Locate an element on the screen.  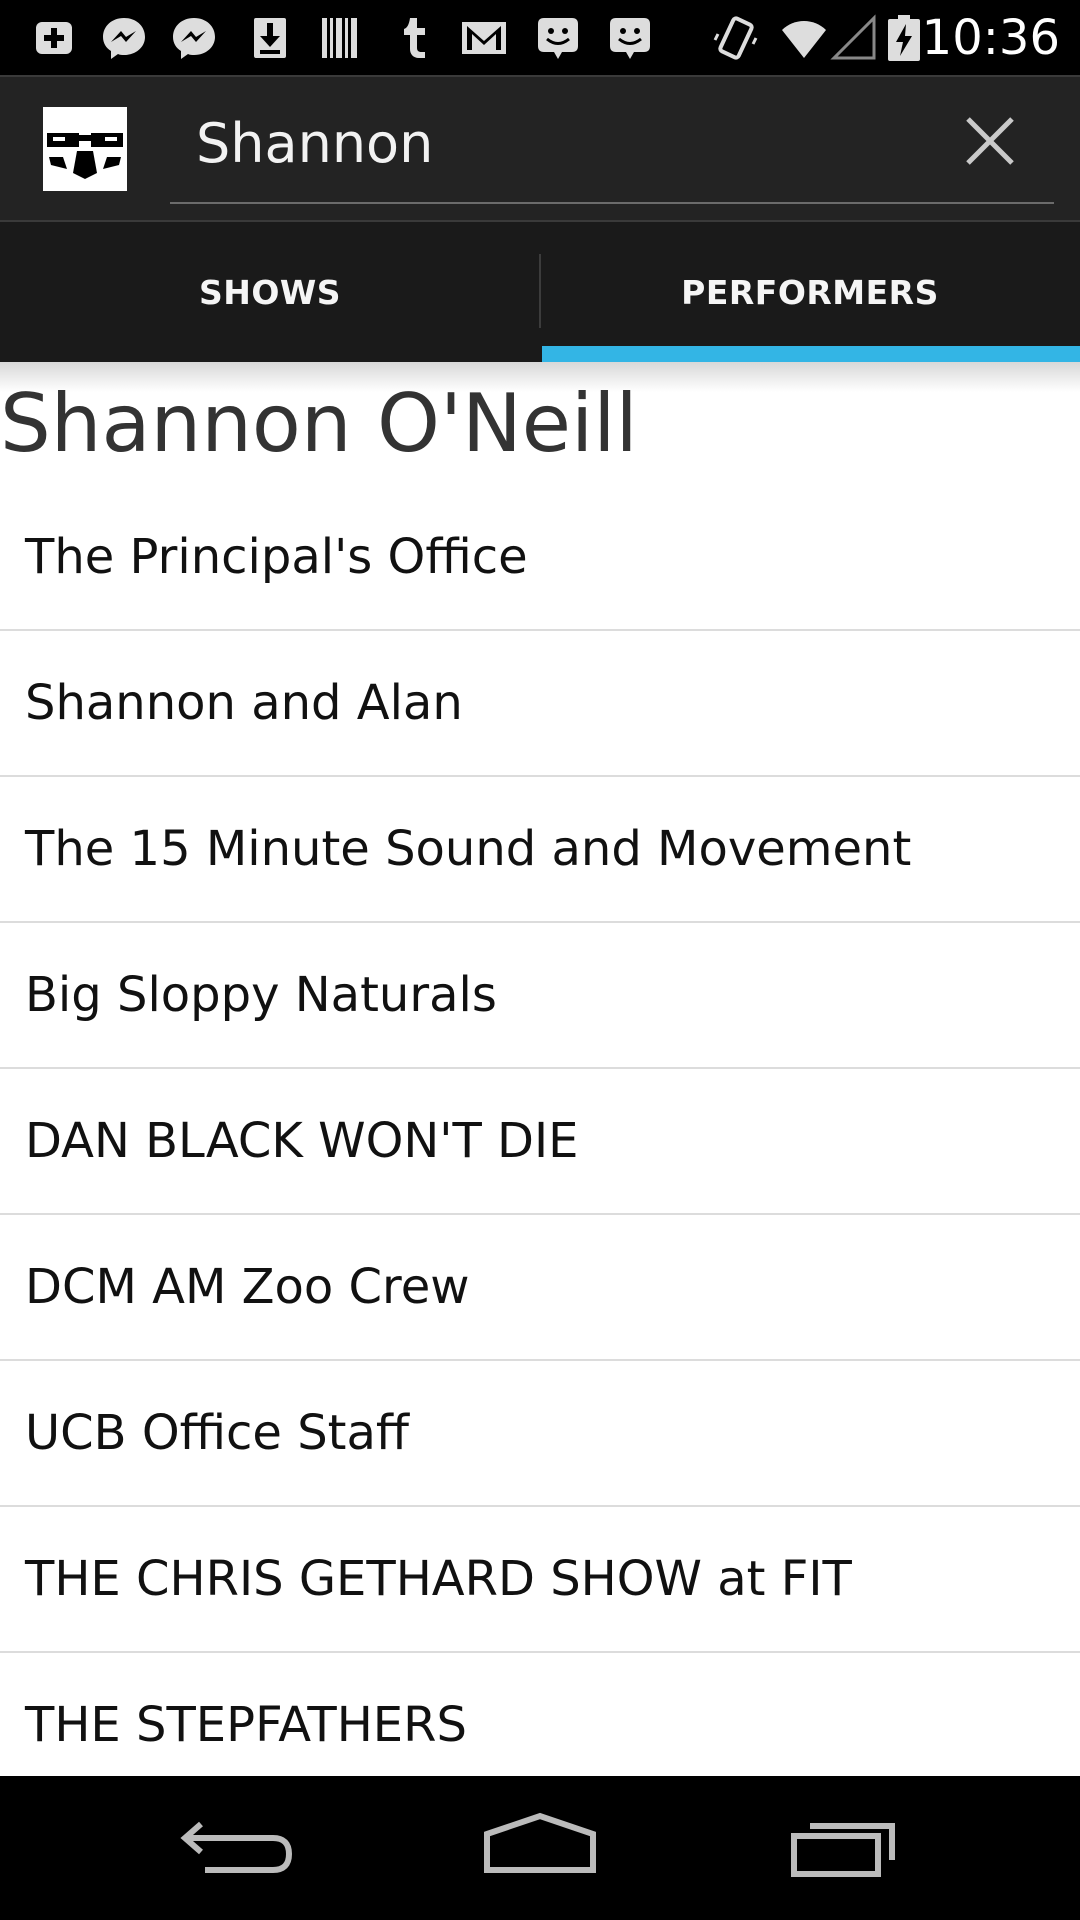
app-logo-face-icon is located at coordinates (85, 149).